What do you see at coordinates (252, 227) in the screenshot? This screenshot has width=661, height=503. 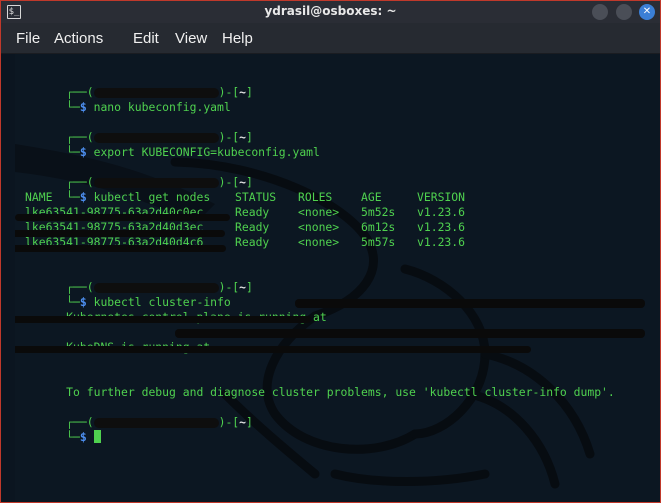 I see `table-row-2-status: Ready` at bounding box center [252, 227].